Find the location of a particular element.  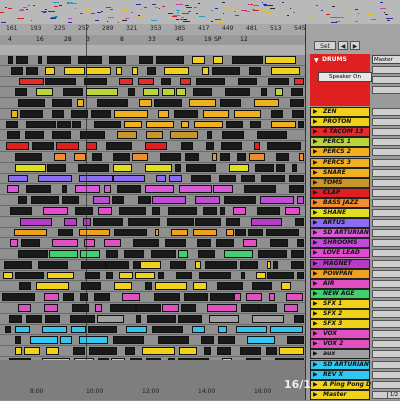

next-locator-button: ▶ is located at coordinates (355, 45).